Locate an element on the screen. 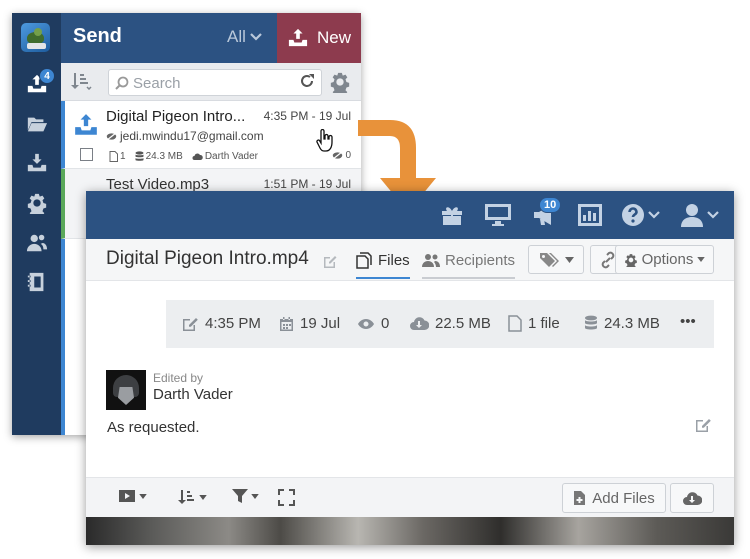 Image resolution: width=750 pixels, height=559 pixels. address-book-icon is located at coordinates (35, 282).